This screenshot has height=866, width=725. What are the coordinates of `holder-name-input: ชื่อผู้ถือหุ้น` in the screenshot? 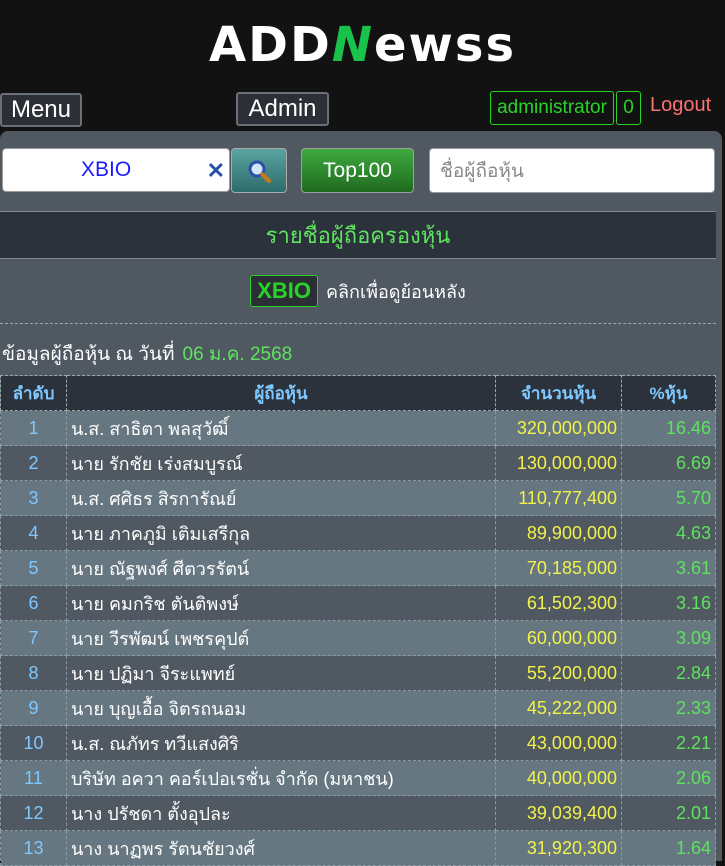 It's located at (572, 170).